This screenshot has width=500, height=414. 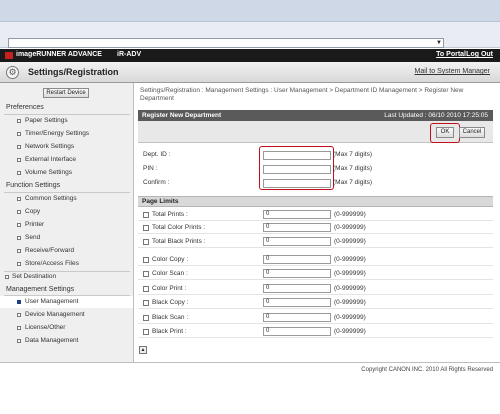 I want to click on sidebar-item-set-destination: Set Destination, so click(x=66, y=277).